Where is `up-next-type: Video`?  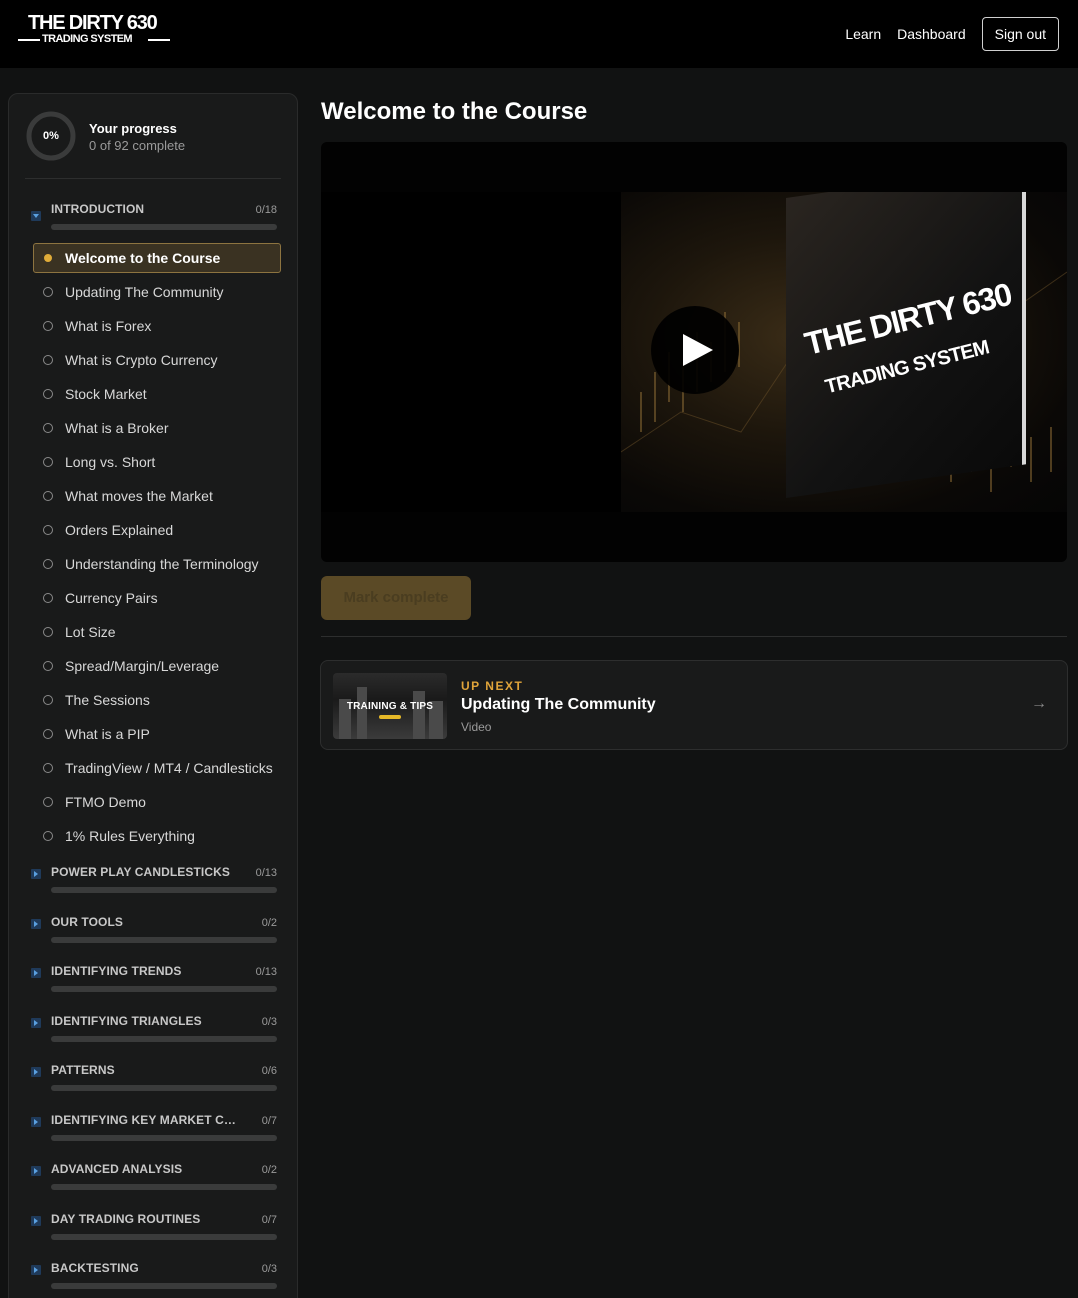 up-next-type: Video is located at coordinates (476, 727).